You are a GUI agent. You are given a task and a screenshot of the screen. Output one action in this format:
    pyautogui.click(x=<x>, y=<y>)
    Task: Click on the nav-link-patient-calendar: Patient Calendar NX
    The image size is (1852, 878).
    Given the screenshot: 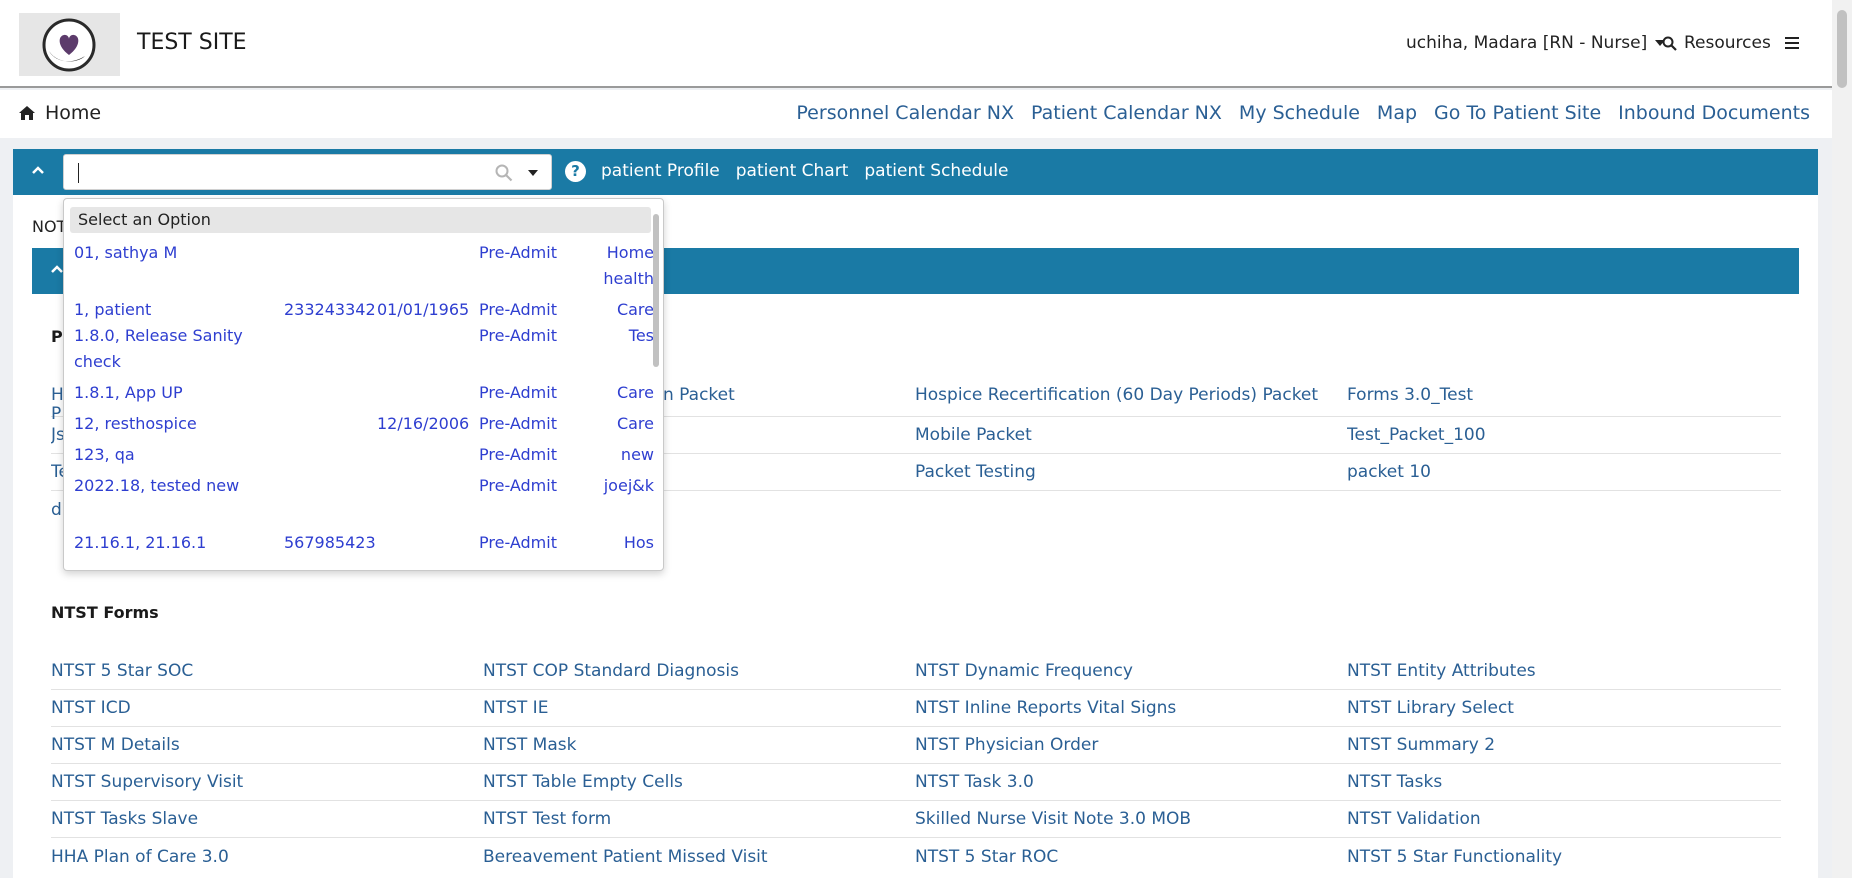 What is the action you would take?
    pyautogui.click(x=1126, y=113)
    